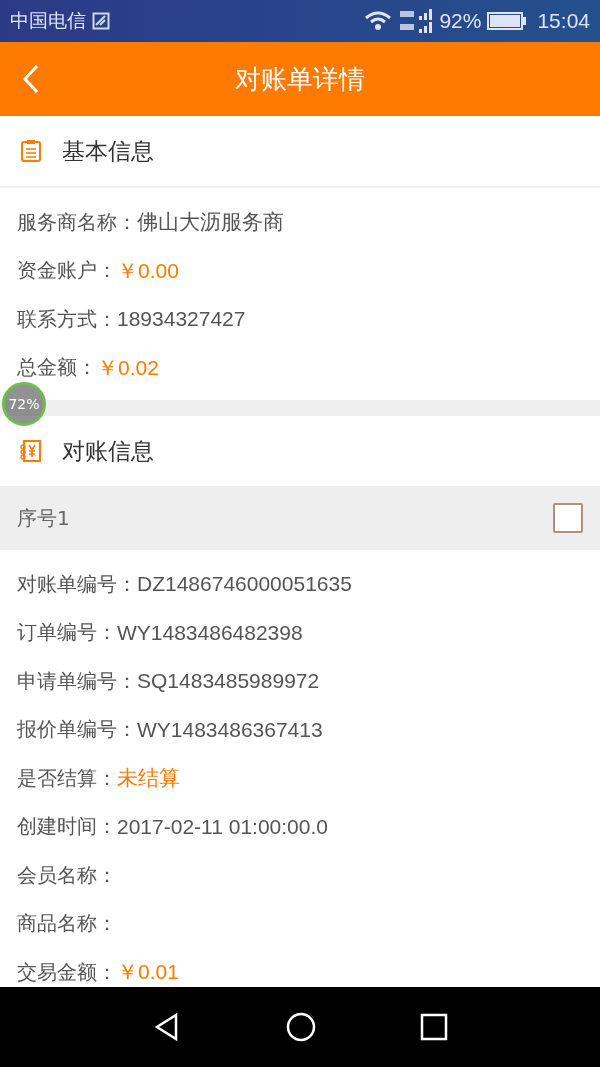 The image size is (600, 1067). What do you see at coordinates (67, 924) in the screenshot?
I see `field-label: 商品名称：` at bounding box center [67, 924].